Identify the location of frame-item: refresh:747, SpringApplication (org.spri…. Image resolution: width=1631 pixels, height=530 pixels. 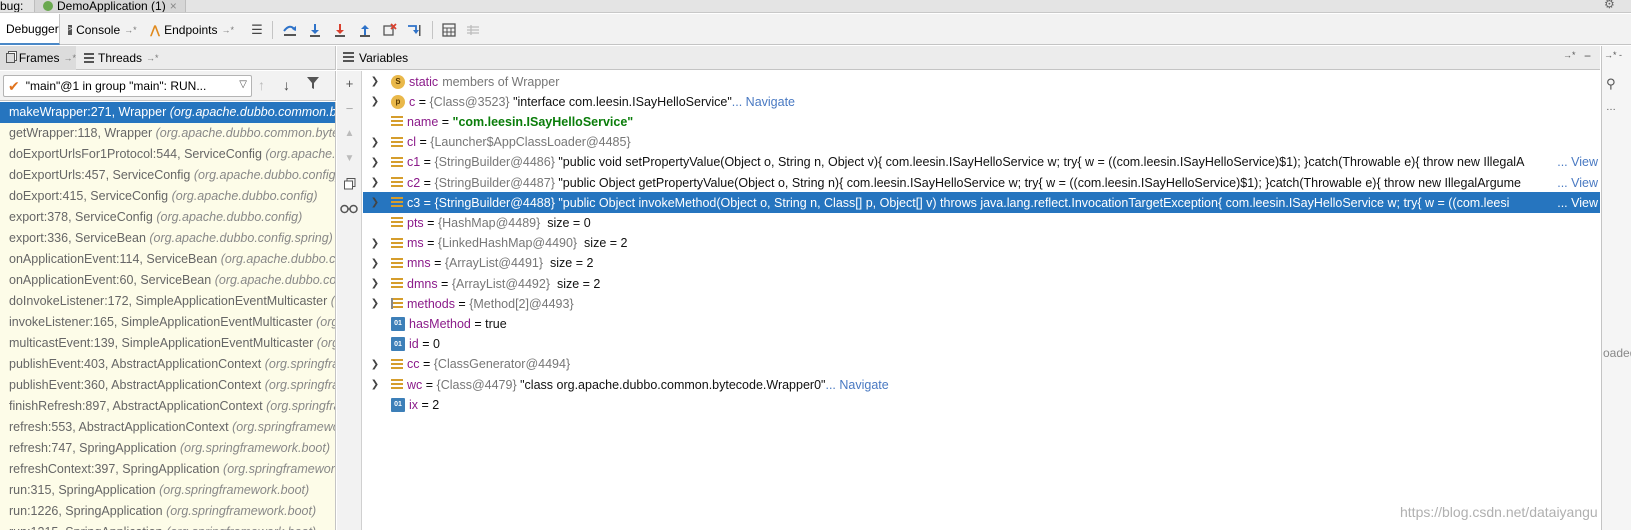
(167, 448).